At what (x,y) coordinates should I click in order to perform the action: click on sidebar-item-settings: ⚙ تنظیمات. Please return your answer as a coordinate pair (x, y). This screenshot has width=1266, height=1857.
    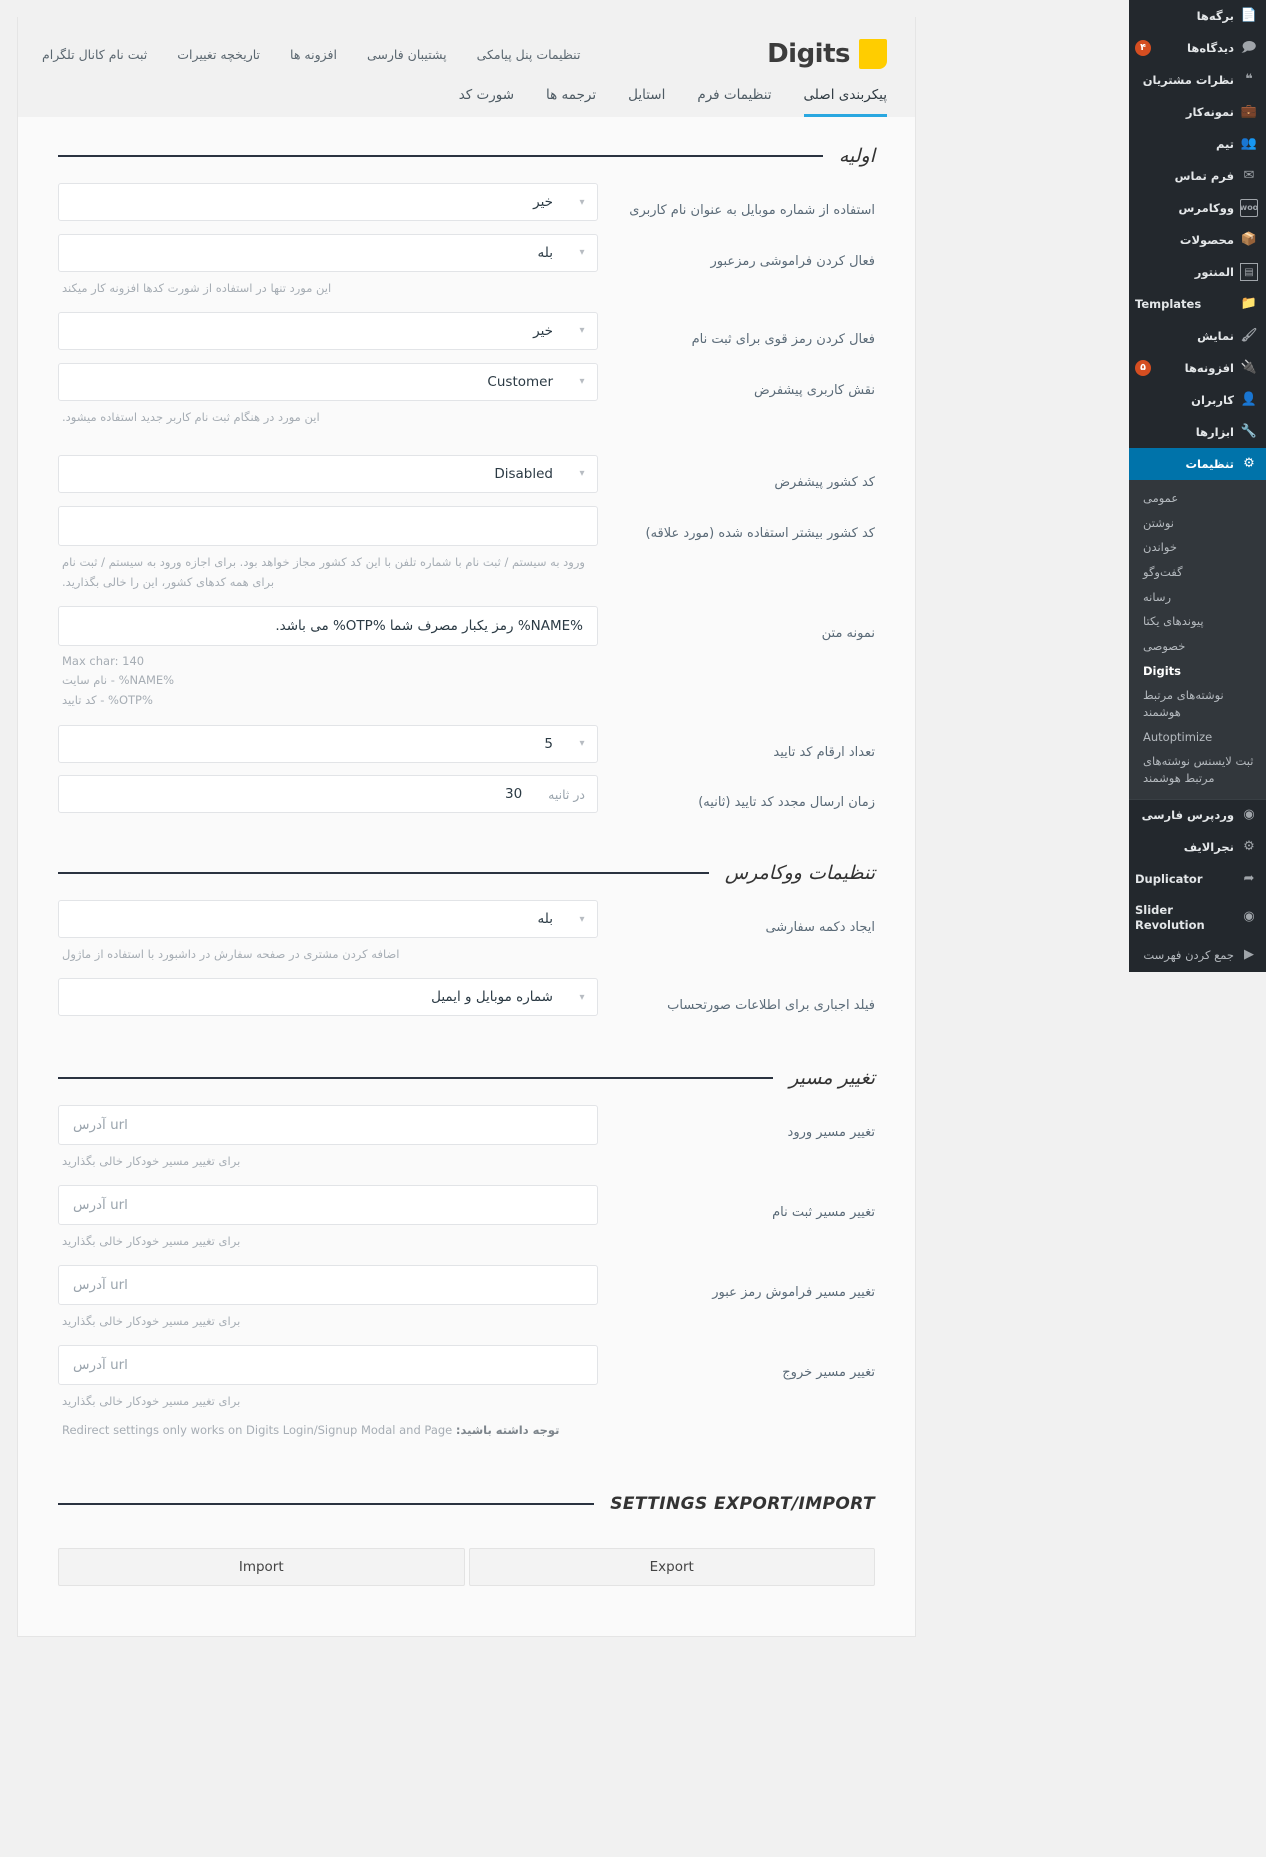
    Looking at the image, I should click on (1197, 464).